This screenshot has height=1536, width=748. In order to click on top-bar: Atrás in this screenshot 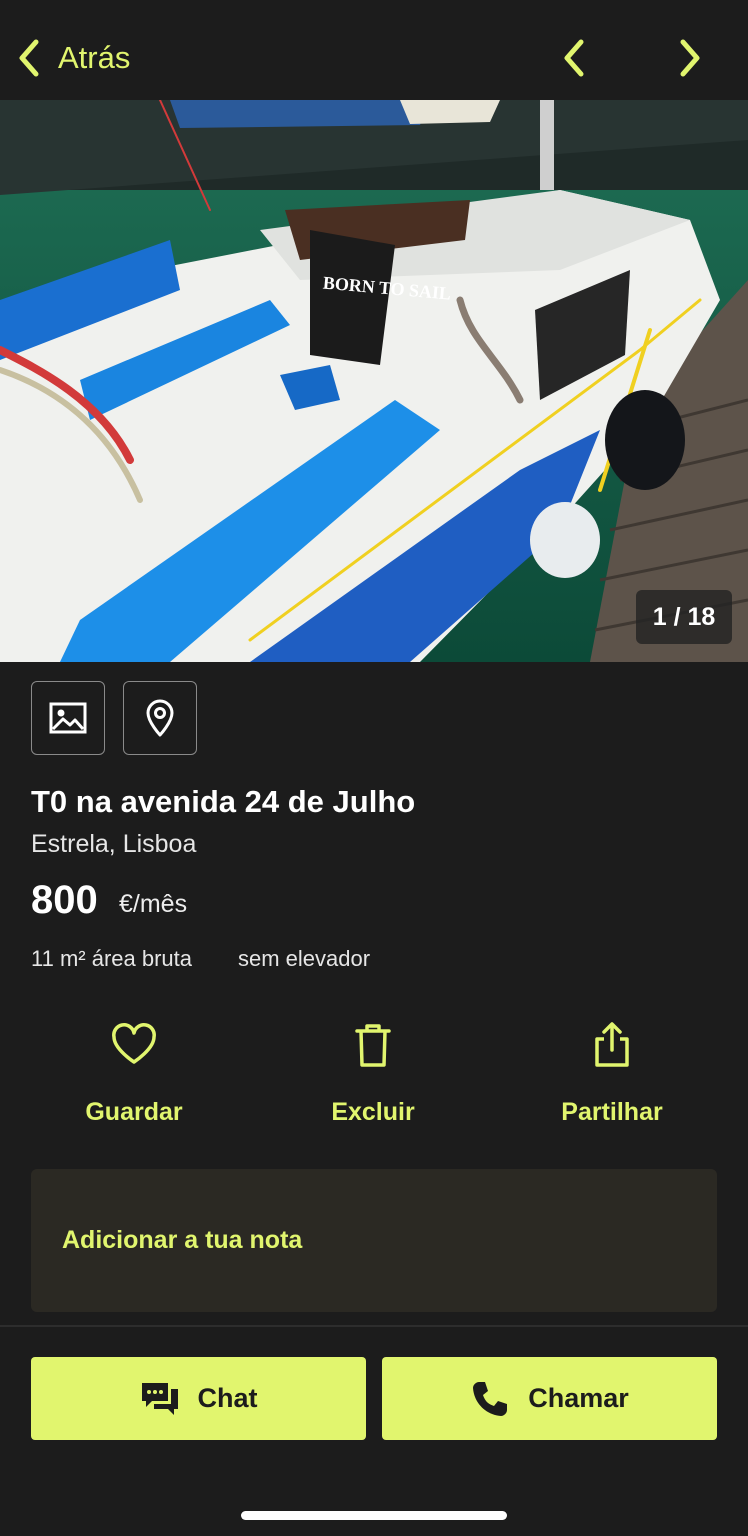, I will do `click(374, 50)`.